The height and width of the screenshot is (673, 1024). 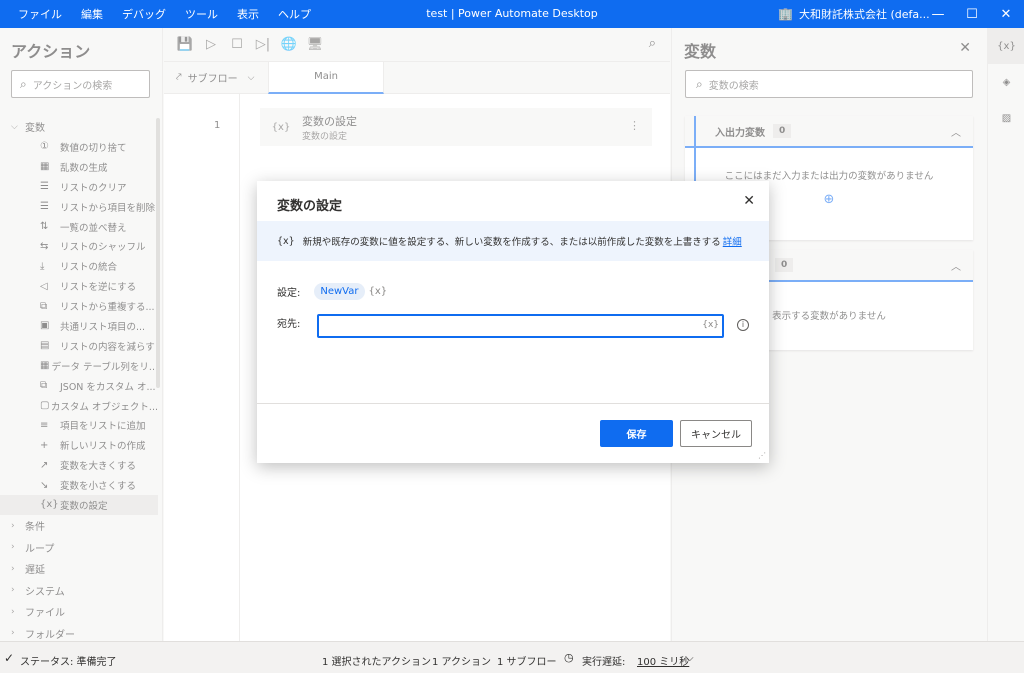 What do you see at coordinates (732, 241) in the screenshot?
I see `details-link: 詳細` at bounding box center [732, 241].